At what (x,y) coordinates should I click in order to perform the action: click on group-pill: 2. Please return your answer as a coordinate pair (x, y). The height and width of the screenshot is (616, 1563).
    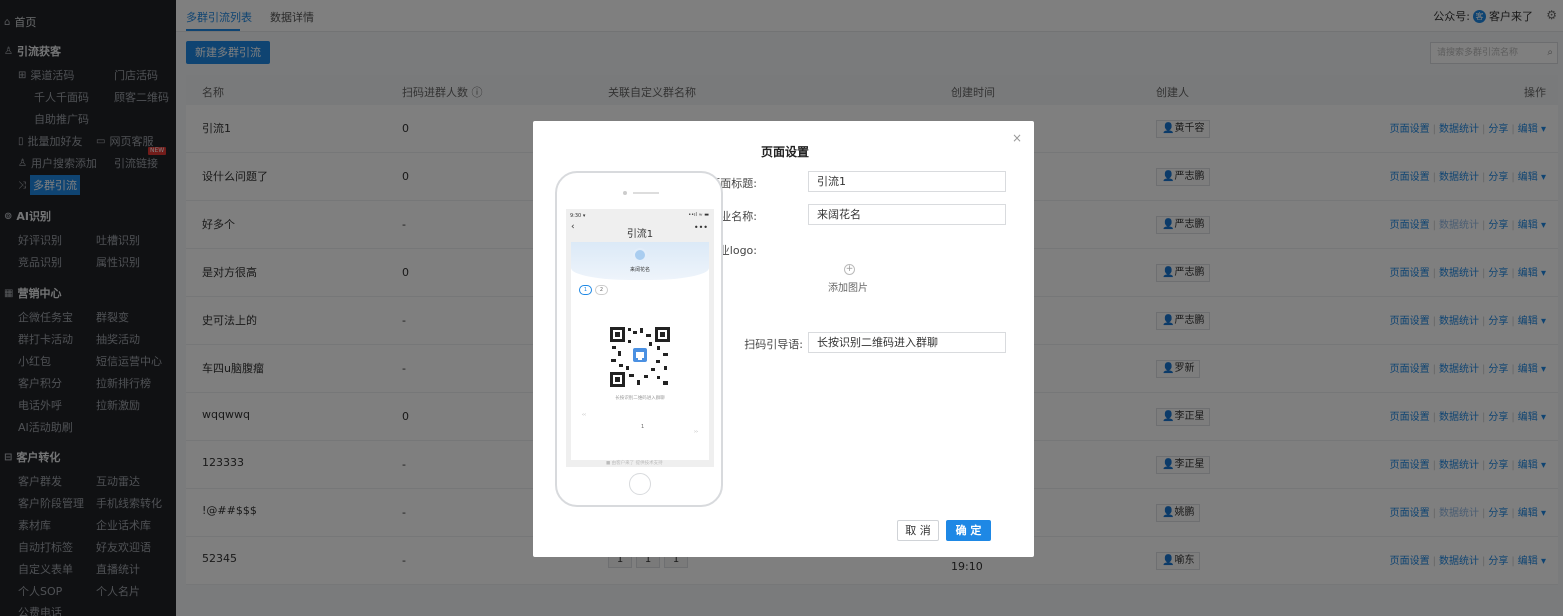
    Looking at the image, I should click on (601, 290).